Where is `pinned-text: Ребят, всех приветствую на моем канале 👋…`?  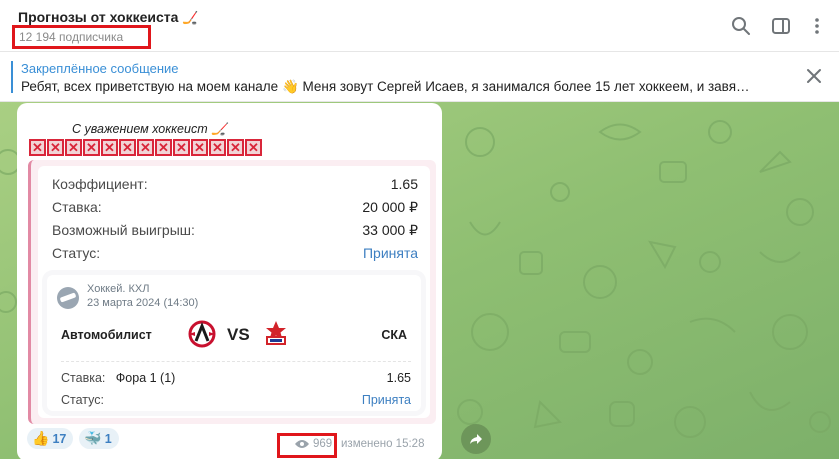
pinned-text: Ребят, всех приветствую на моем канале 👋… is located at coordinates (385, 86).